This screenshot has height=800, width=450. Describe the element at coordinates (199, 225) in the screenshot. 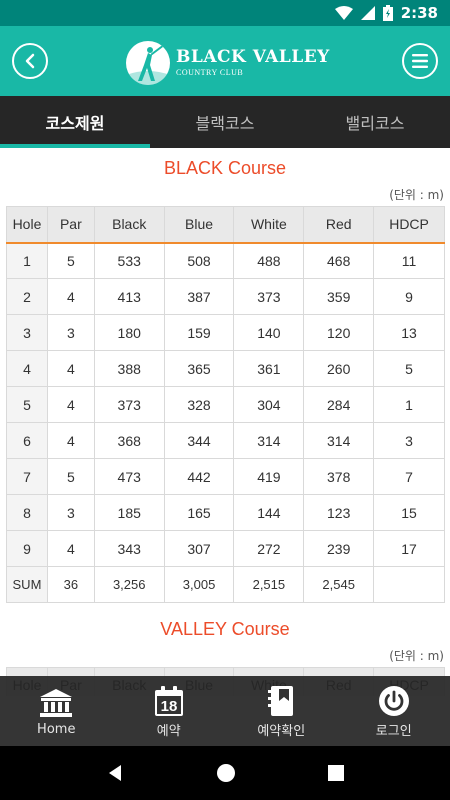

I see `column-header: Blue` at that location.